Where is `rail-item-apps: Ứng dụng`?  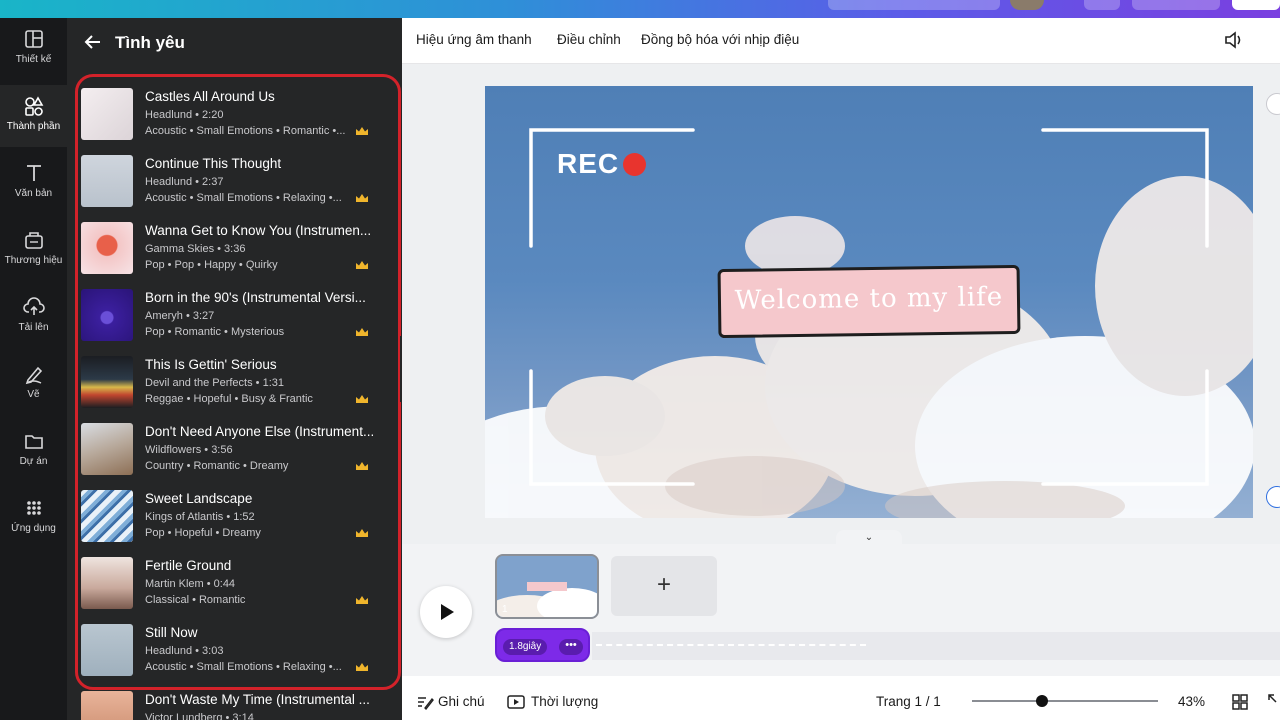 rail-item-apps: Ứng dụng is located at coordinates (33, 518).